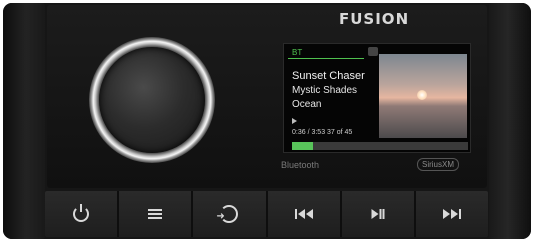 Image resolution: width=534 pixels, height=241 pixels. I want to click on play-status-icon, so click(294, 121).